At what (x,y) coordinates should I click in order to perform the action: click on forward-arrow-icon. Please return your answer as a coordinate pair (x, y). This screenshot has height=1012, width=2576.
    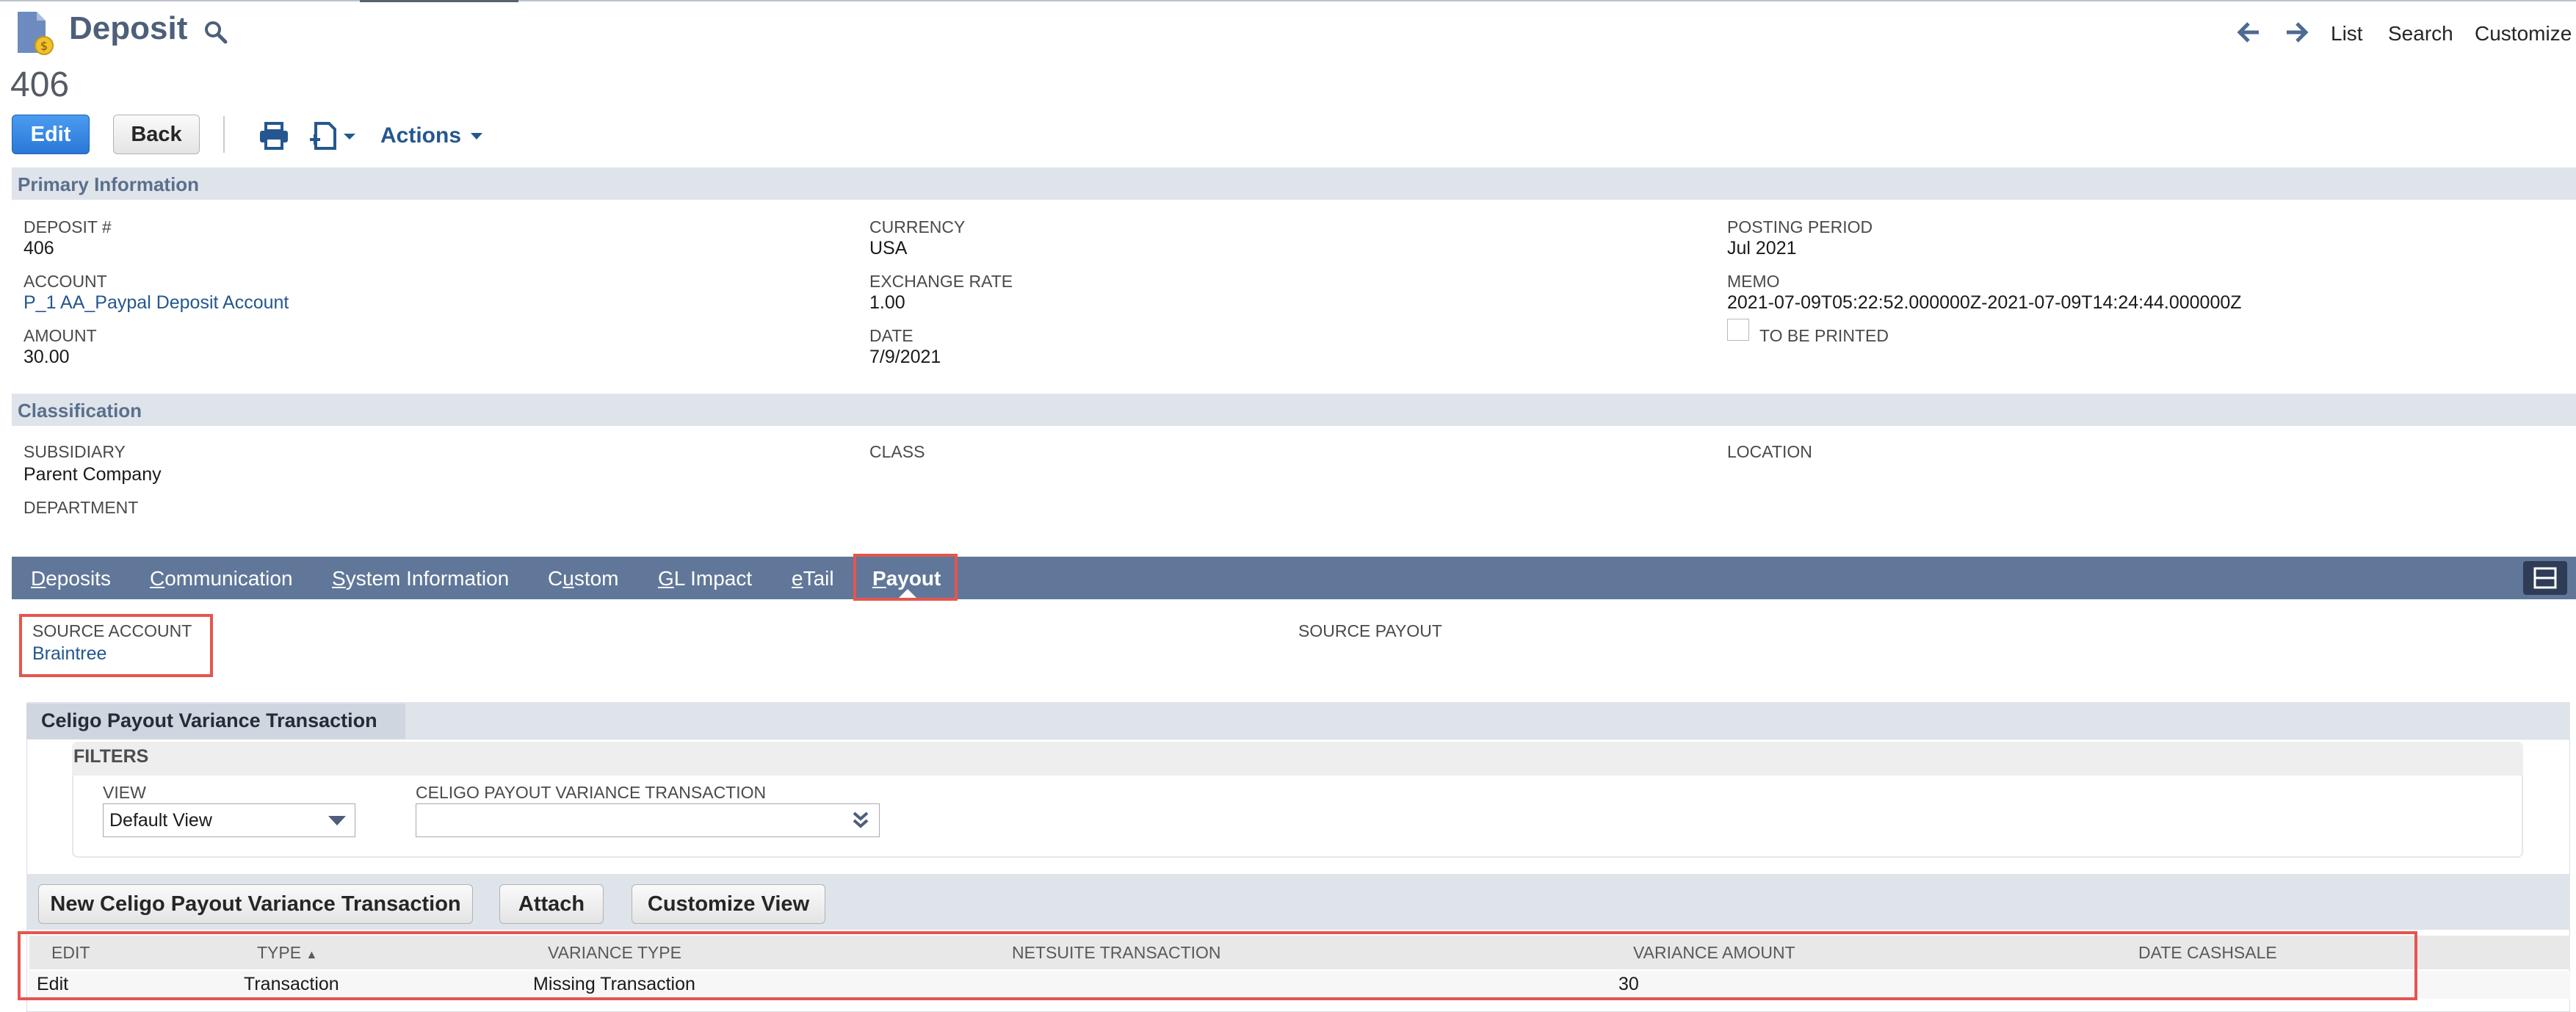
    Looking at the image, I should click on (2297, 32).